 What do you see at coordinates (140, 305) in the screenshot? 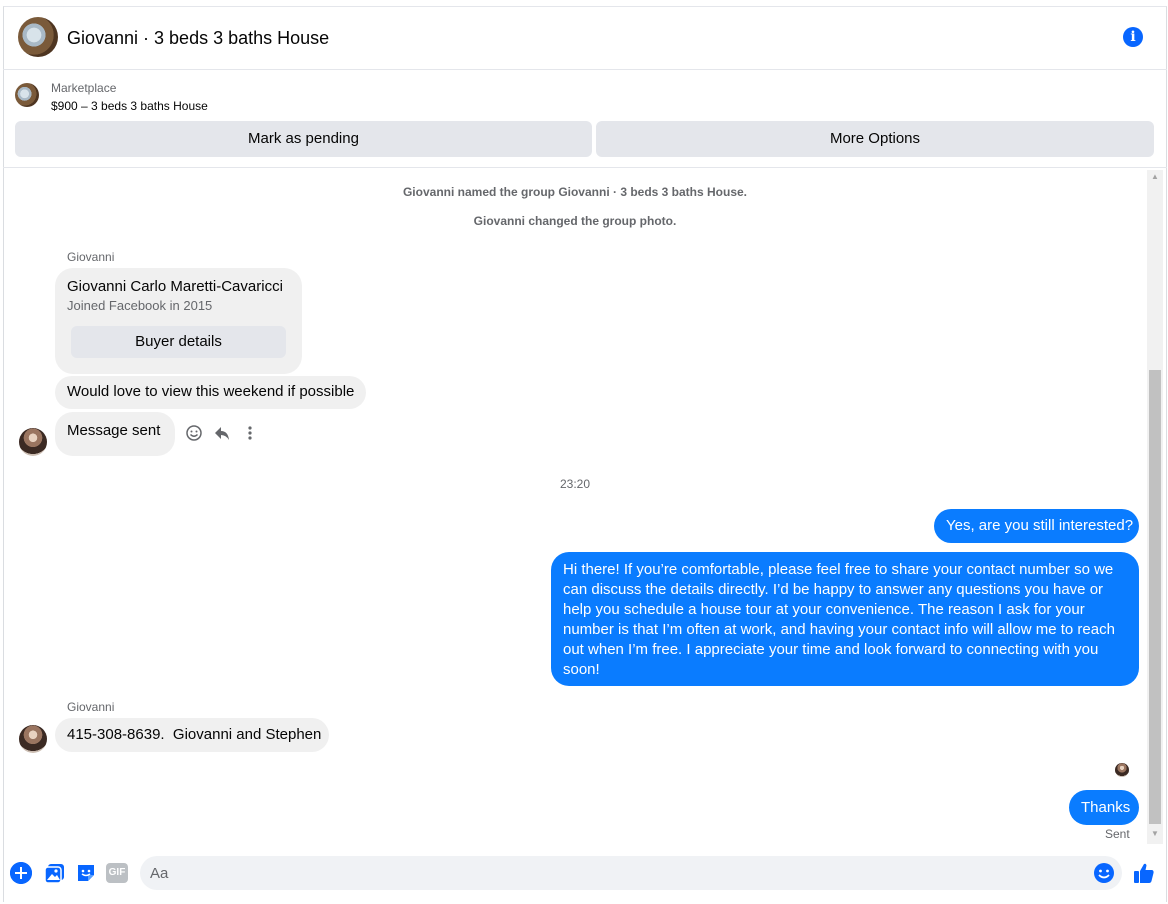
I see `buyer-joined: Joined Facebook in 2015` at bounding box center [140, 305].